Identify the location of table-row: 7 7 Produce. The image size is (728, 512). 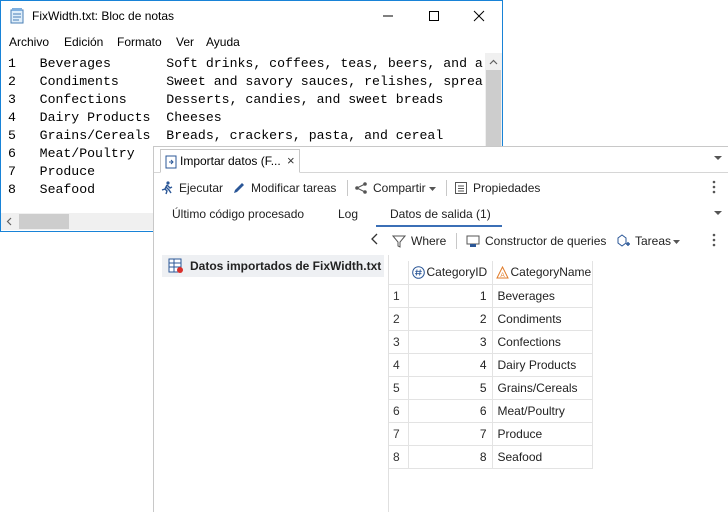
(491, 433).